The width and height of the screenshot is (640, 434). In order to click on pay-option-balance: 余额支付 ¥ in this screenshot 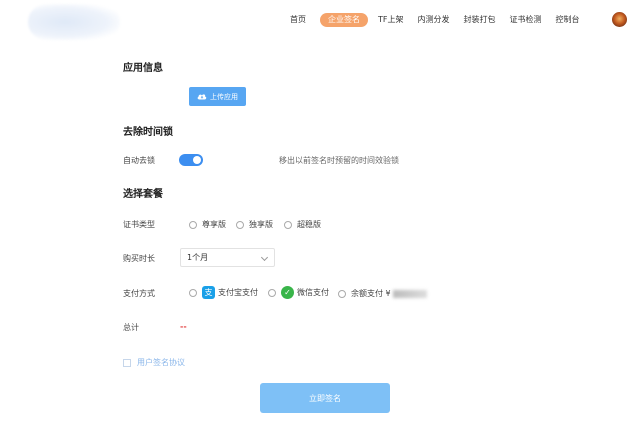, I will do `click(382, 293)`.